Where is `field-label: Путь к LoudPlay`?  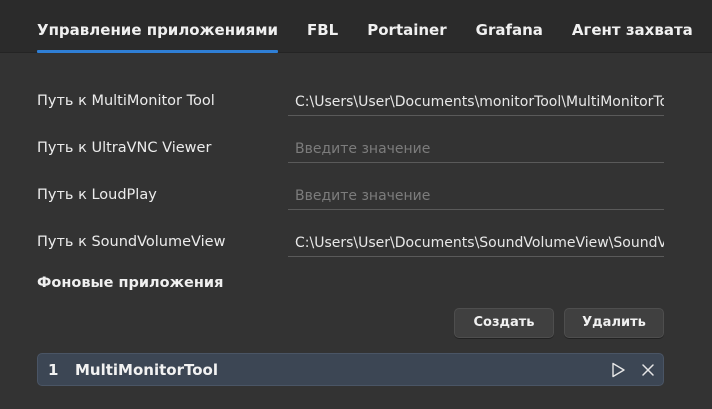
field-label: Путь к LoudPlay is located at coordinates (97, 195).